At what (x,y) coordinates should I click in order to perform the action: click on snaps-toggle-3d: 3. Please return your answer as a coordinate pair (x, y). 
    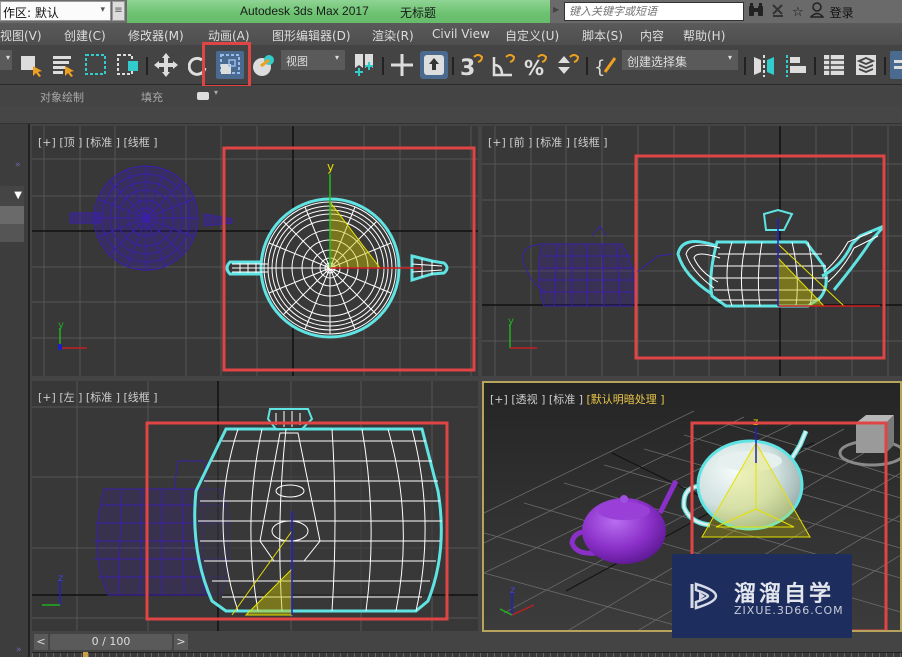
    Looking at the image, I should click on (472, 65).